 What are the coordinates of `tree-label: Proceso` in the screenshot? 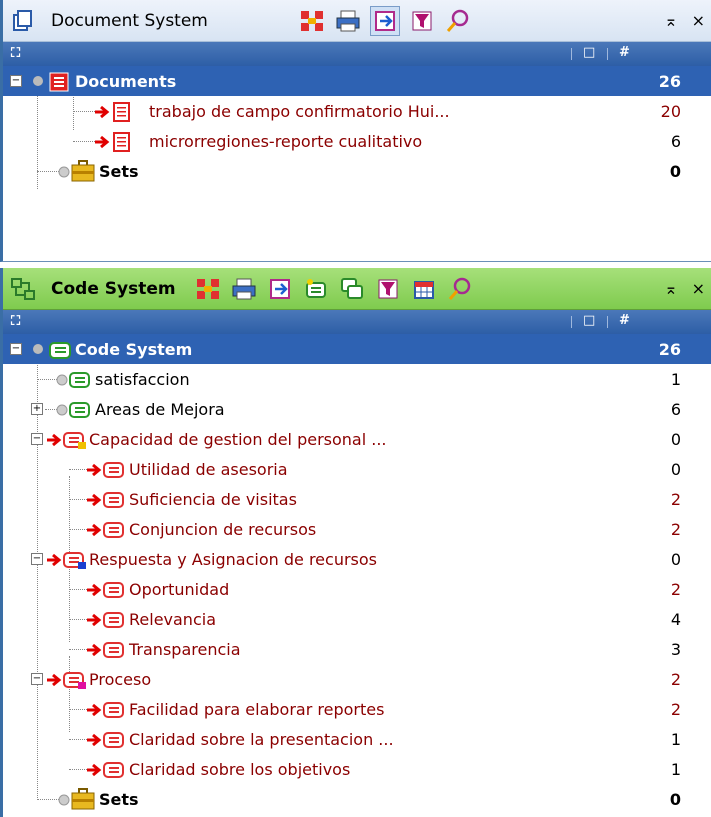 It's located at (120, 679).